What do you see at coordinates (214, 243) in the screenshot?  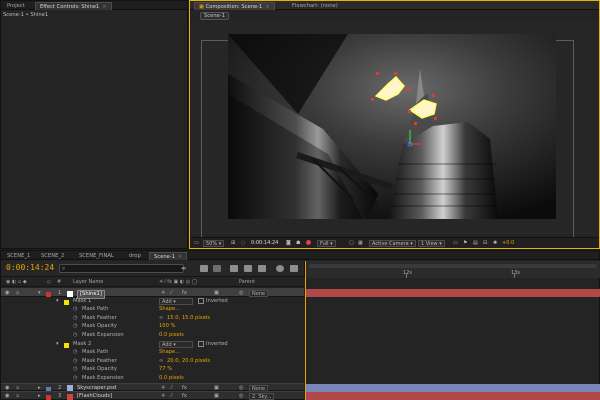 I see `zoom-dropdown: 50% ▾` at bounding box center [214, 243].